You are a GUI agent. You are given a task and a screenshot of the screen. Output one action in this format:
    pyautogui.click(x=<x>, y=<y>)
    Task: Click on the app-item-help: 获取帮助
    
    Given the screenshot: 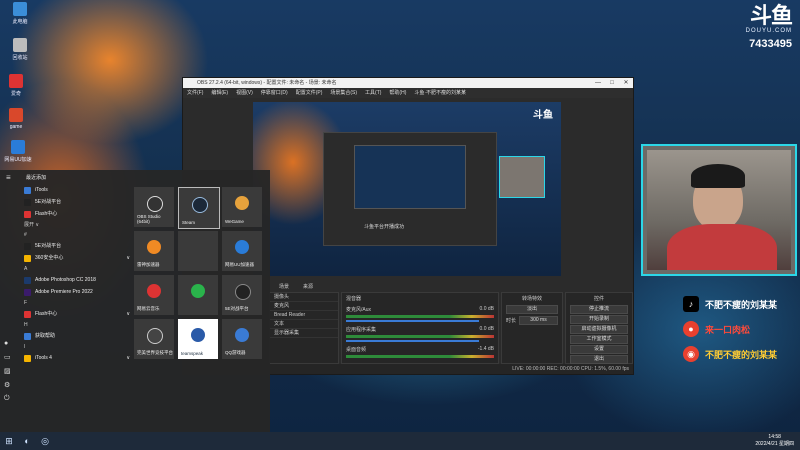 What is the action you would take?
    pyautogui.click(x=77, y=336)
    